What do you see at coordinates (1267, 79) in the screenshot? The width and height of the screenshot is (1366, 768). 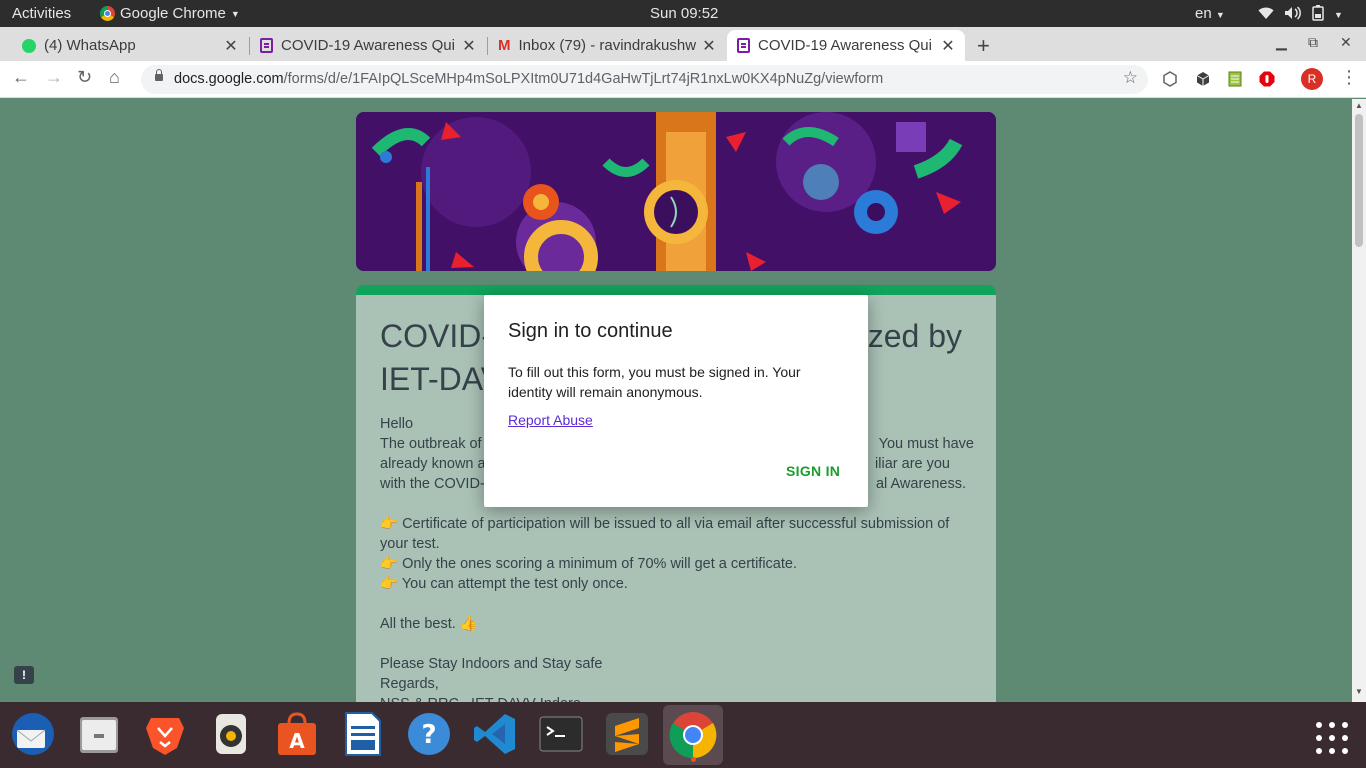 I see `extension-adblock-icon` at bounding box center [1267, 79].